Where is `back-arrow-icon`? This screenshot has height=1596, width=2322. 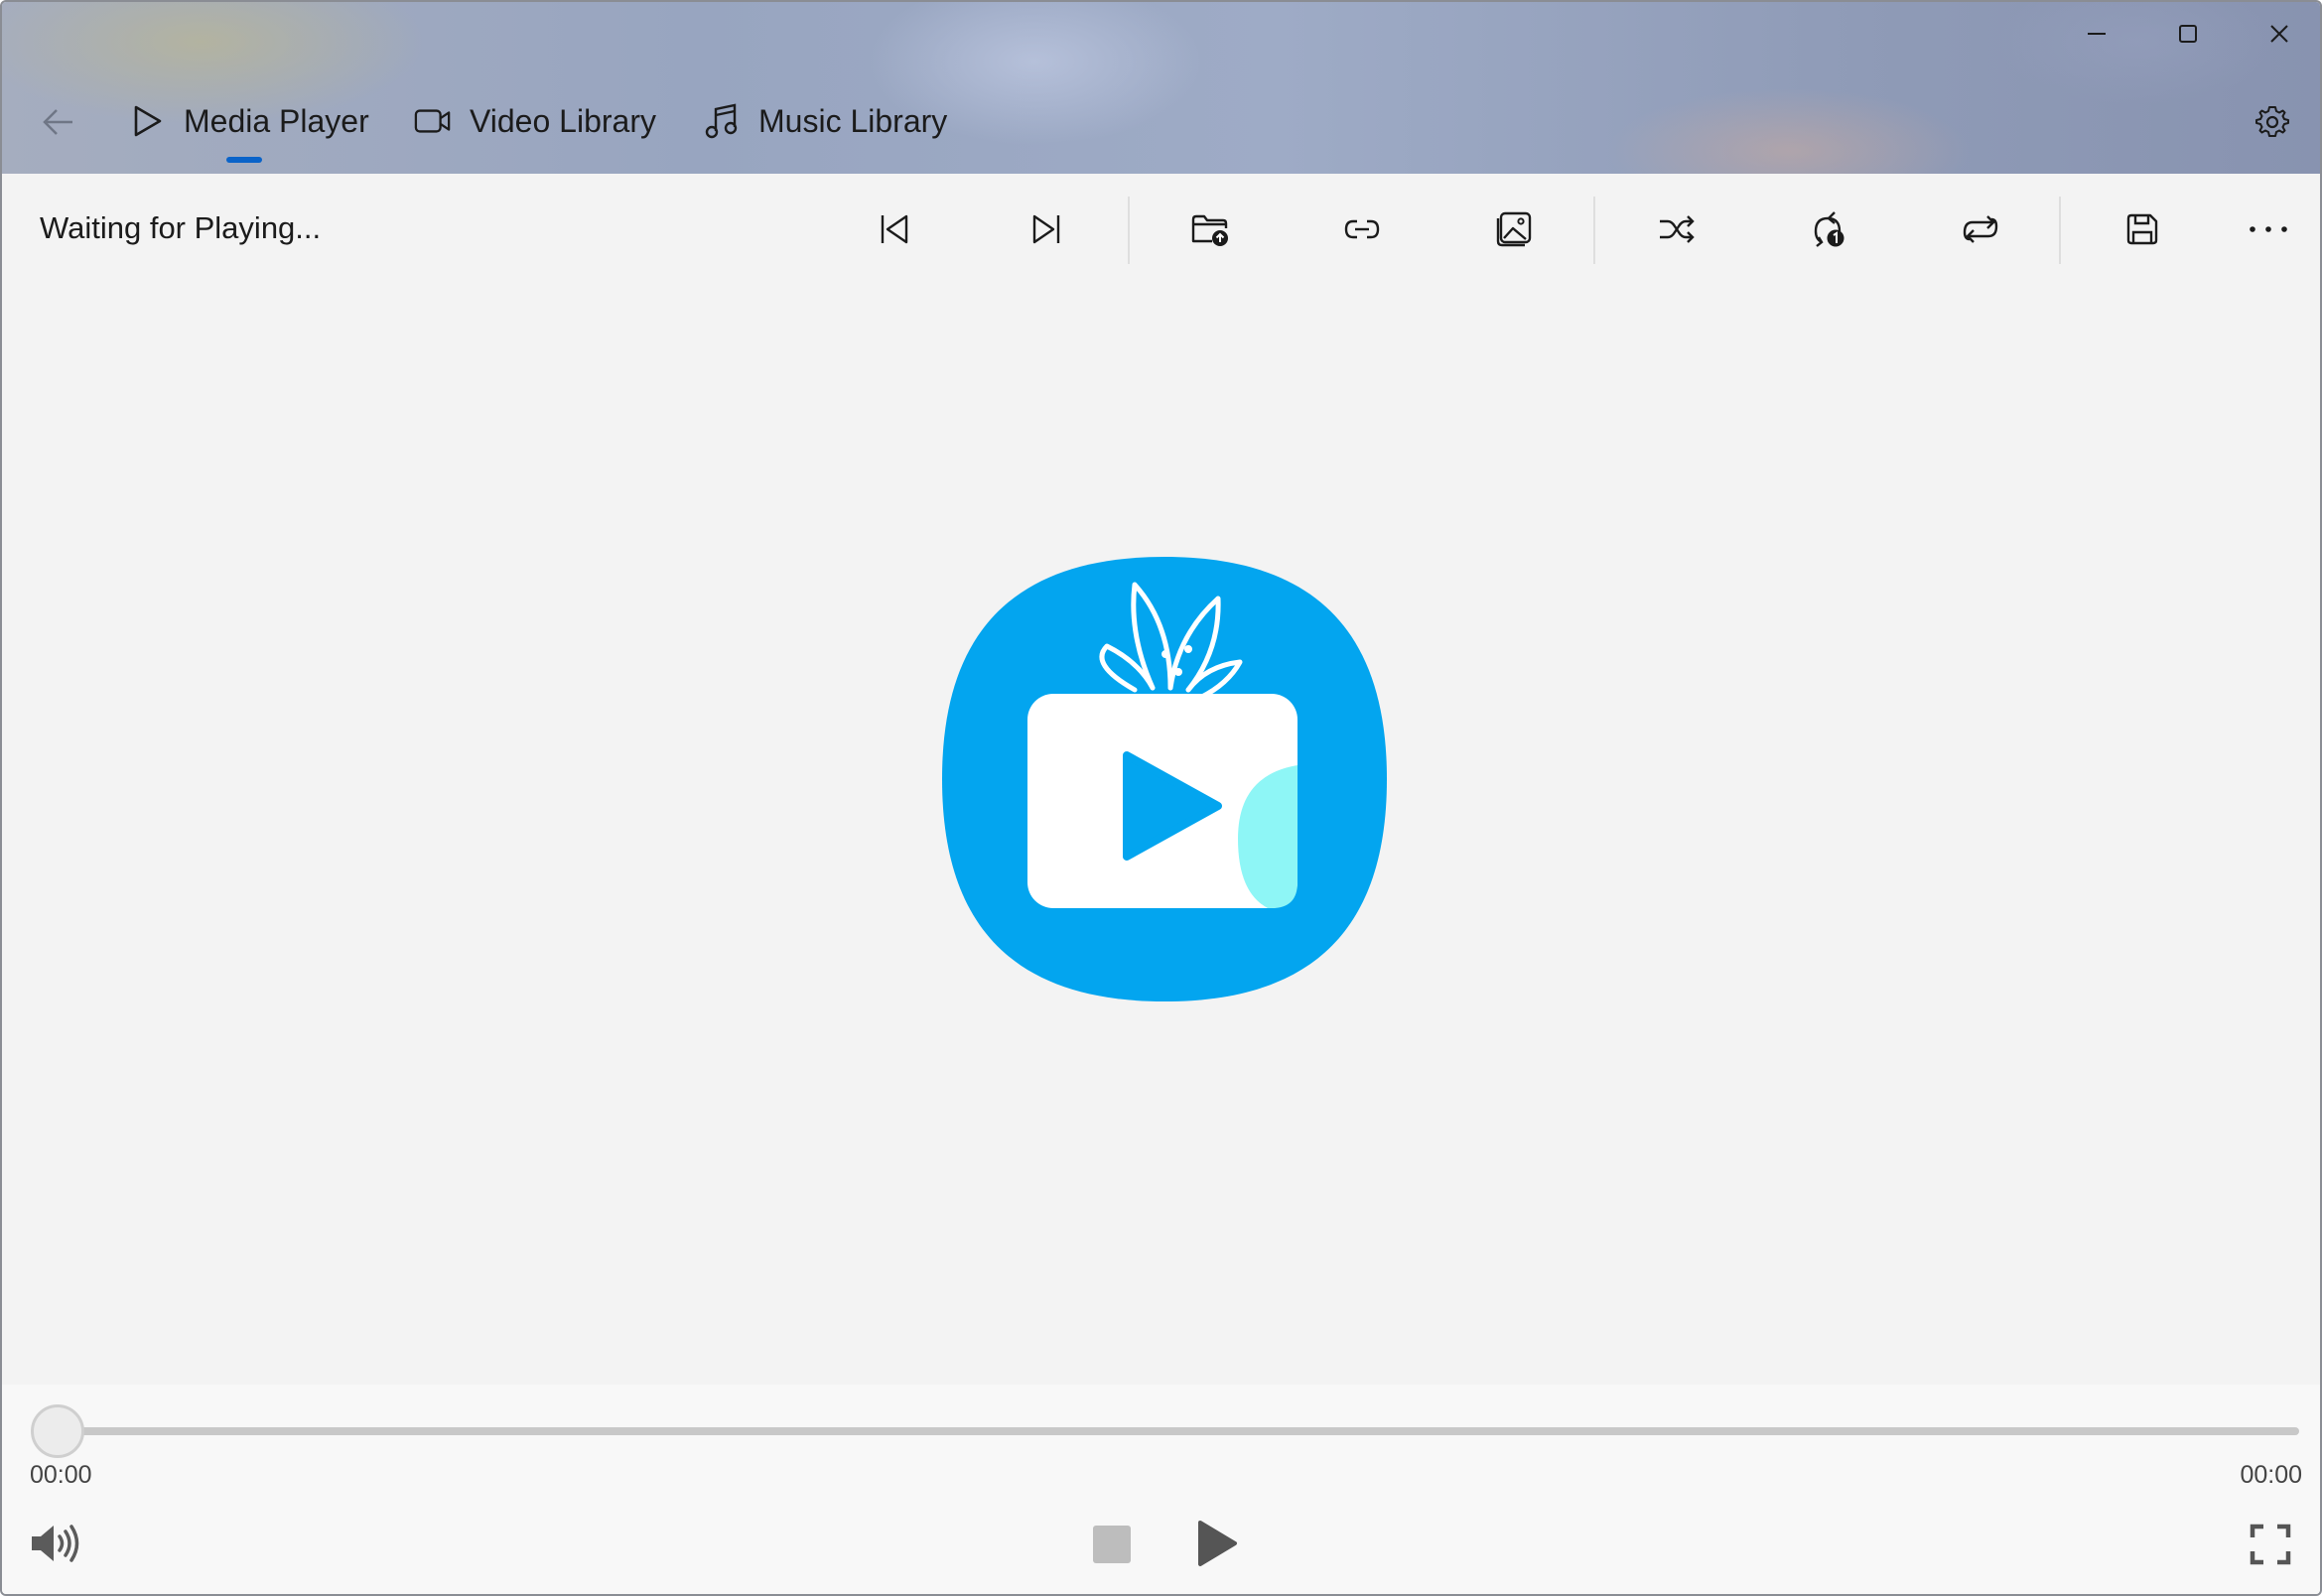
back-arrow-icon is located at coordinates (57, 122).